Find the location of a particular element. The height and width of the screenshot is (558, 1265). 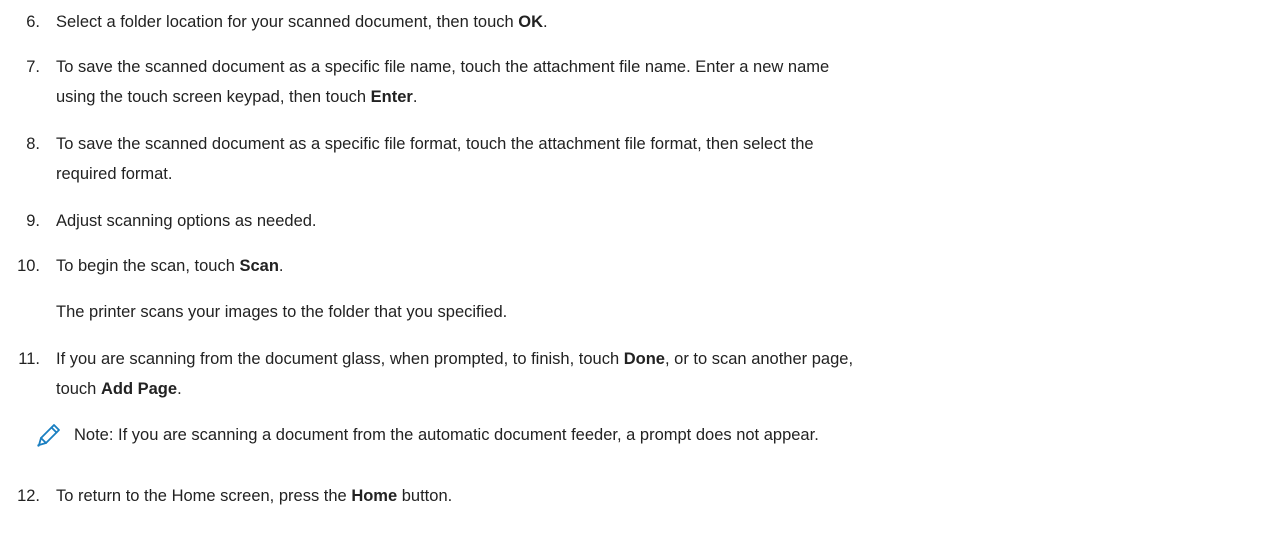

step-text-run: To begin the scan, touch is located at coordinates (148, 266).